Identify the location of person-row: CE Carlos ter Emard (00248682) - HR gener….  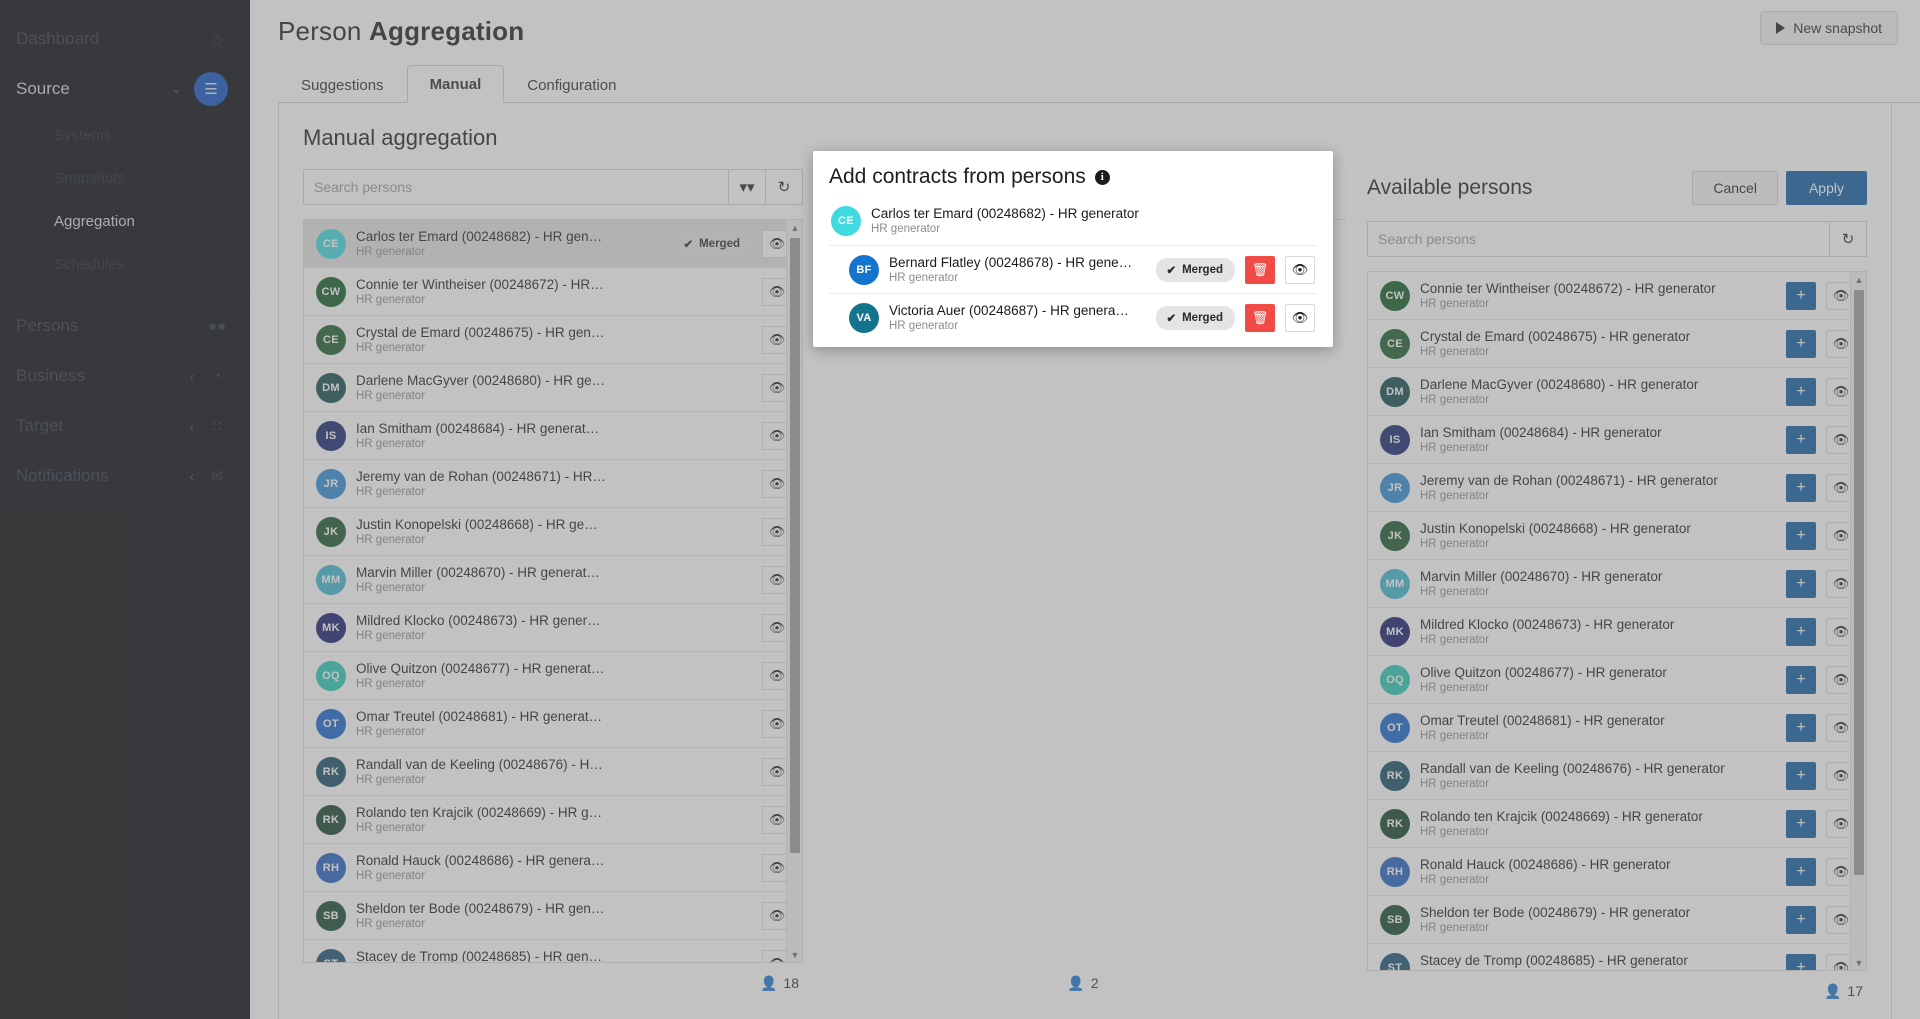
(1073, 221).